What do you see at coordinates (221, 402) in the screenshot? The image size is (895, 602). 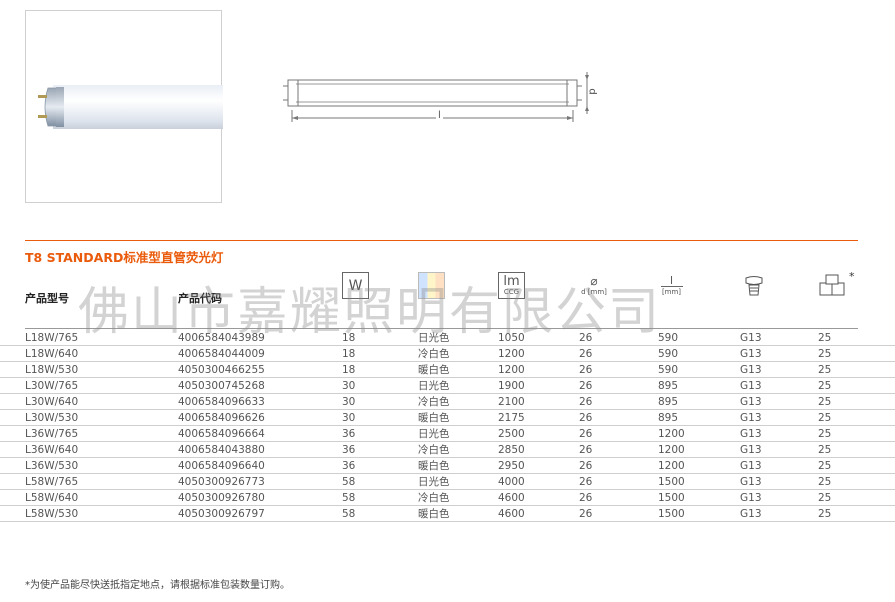 I see `cell-code: 4006584096633` at bounding box center [221, 402].